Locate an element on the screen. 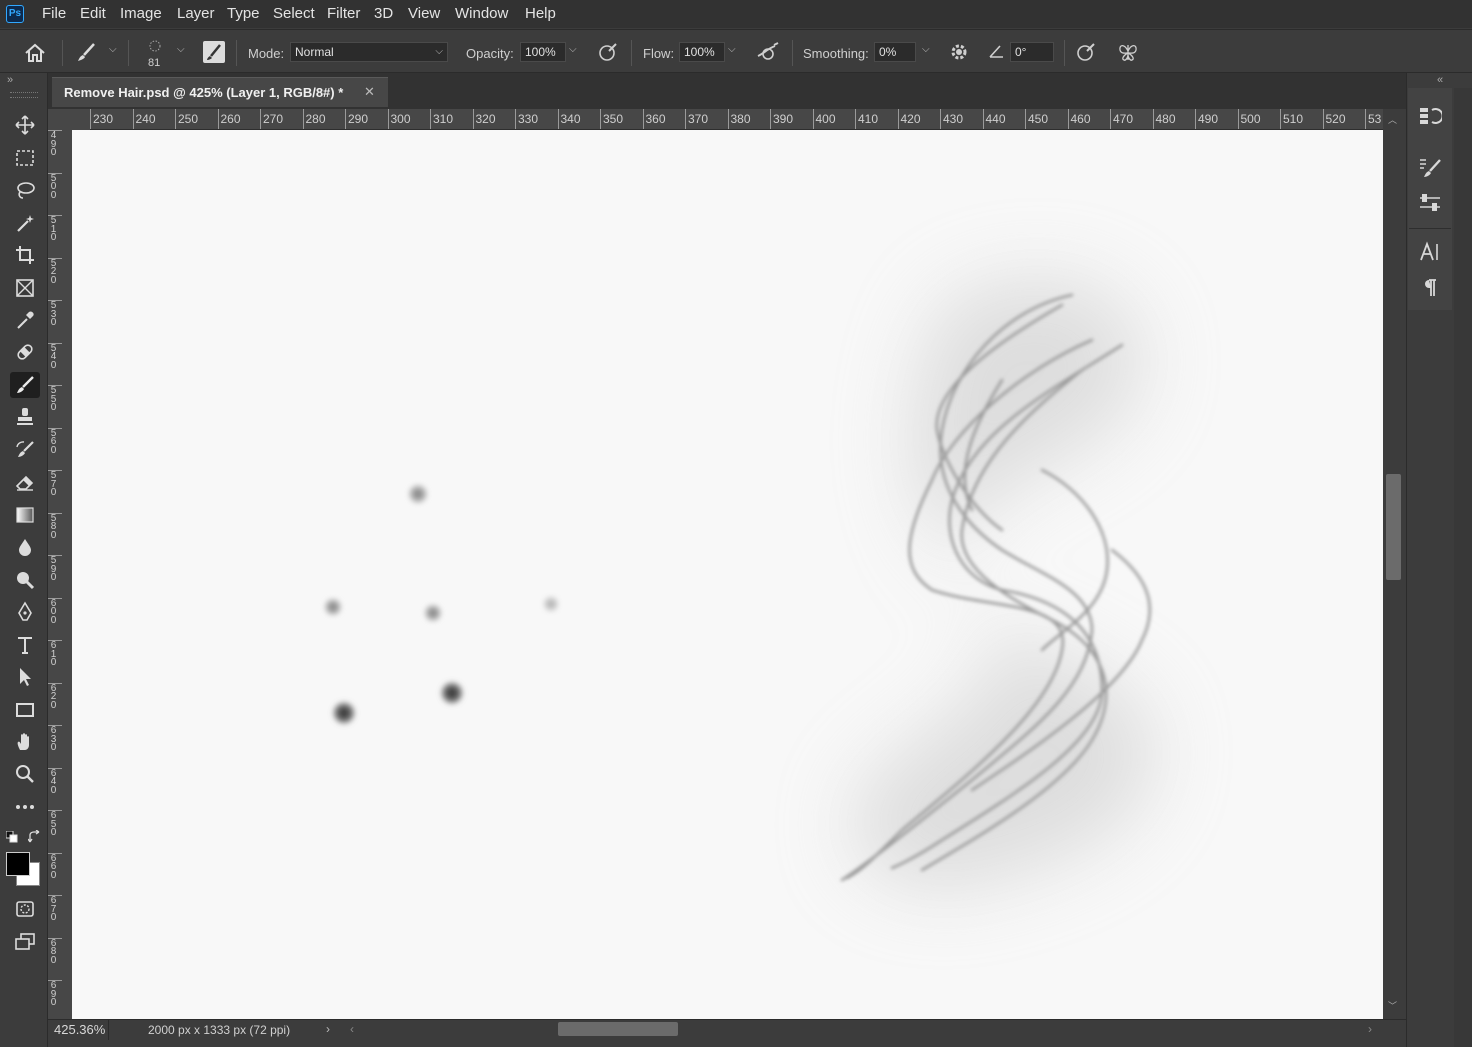 The height and width of the screenshot is (1047, 1472). menu-file: File is located at coordinates (54, 13).